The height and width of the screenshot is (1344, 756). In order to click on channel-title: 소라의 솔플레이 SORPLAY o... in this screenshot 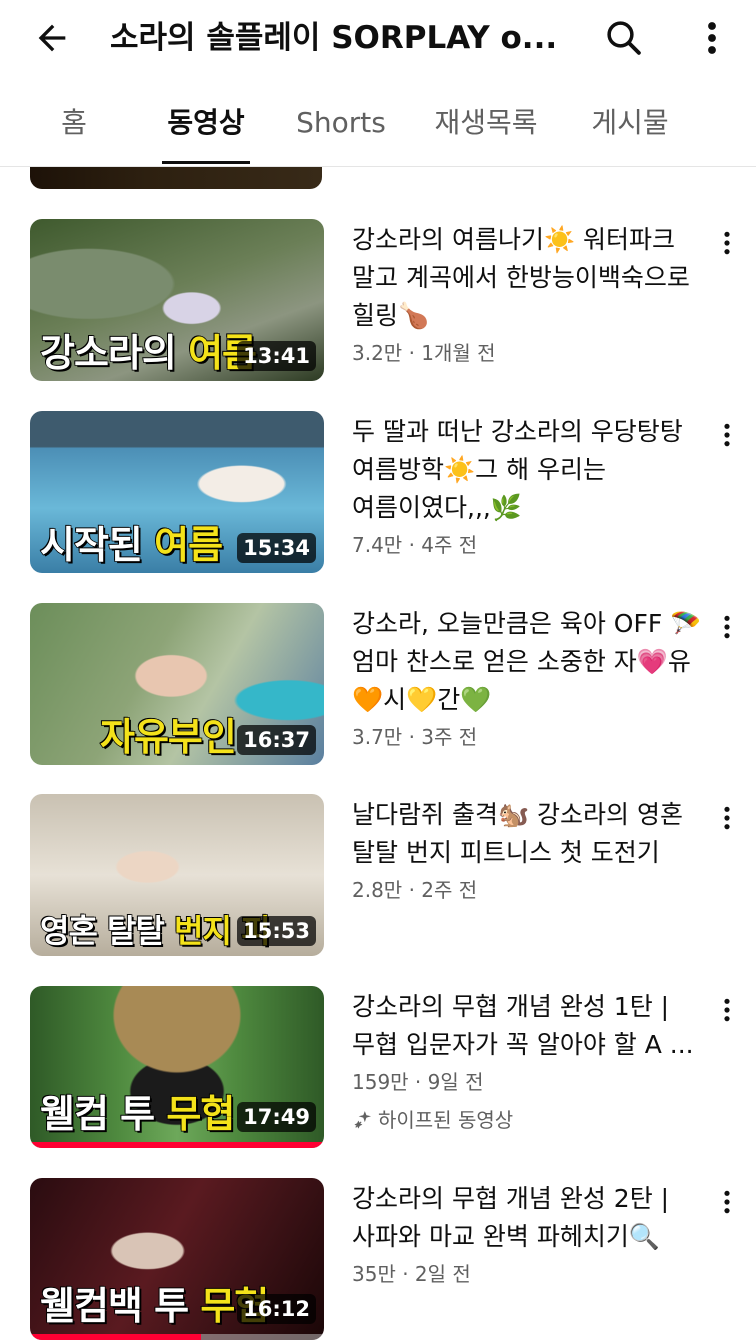, I will do `click(334, 38)`.